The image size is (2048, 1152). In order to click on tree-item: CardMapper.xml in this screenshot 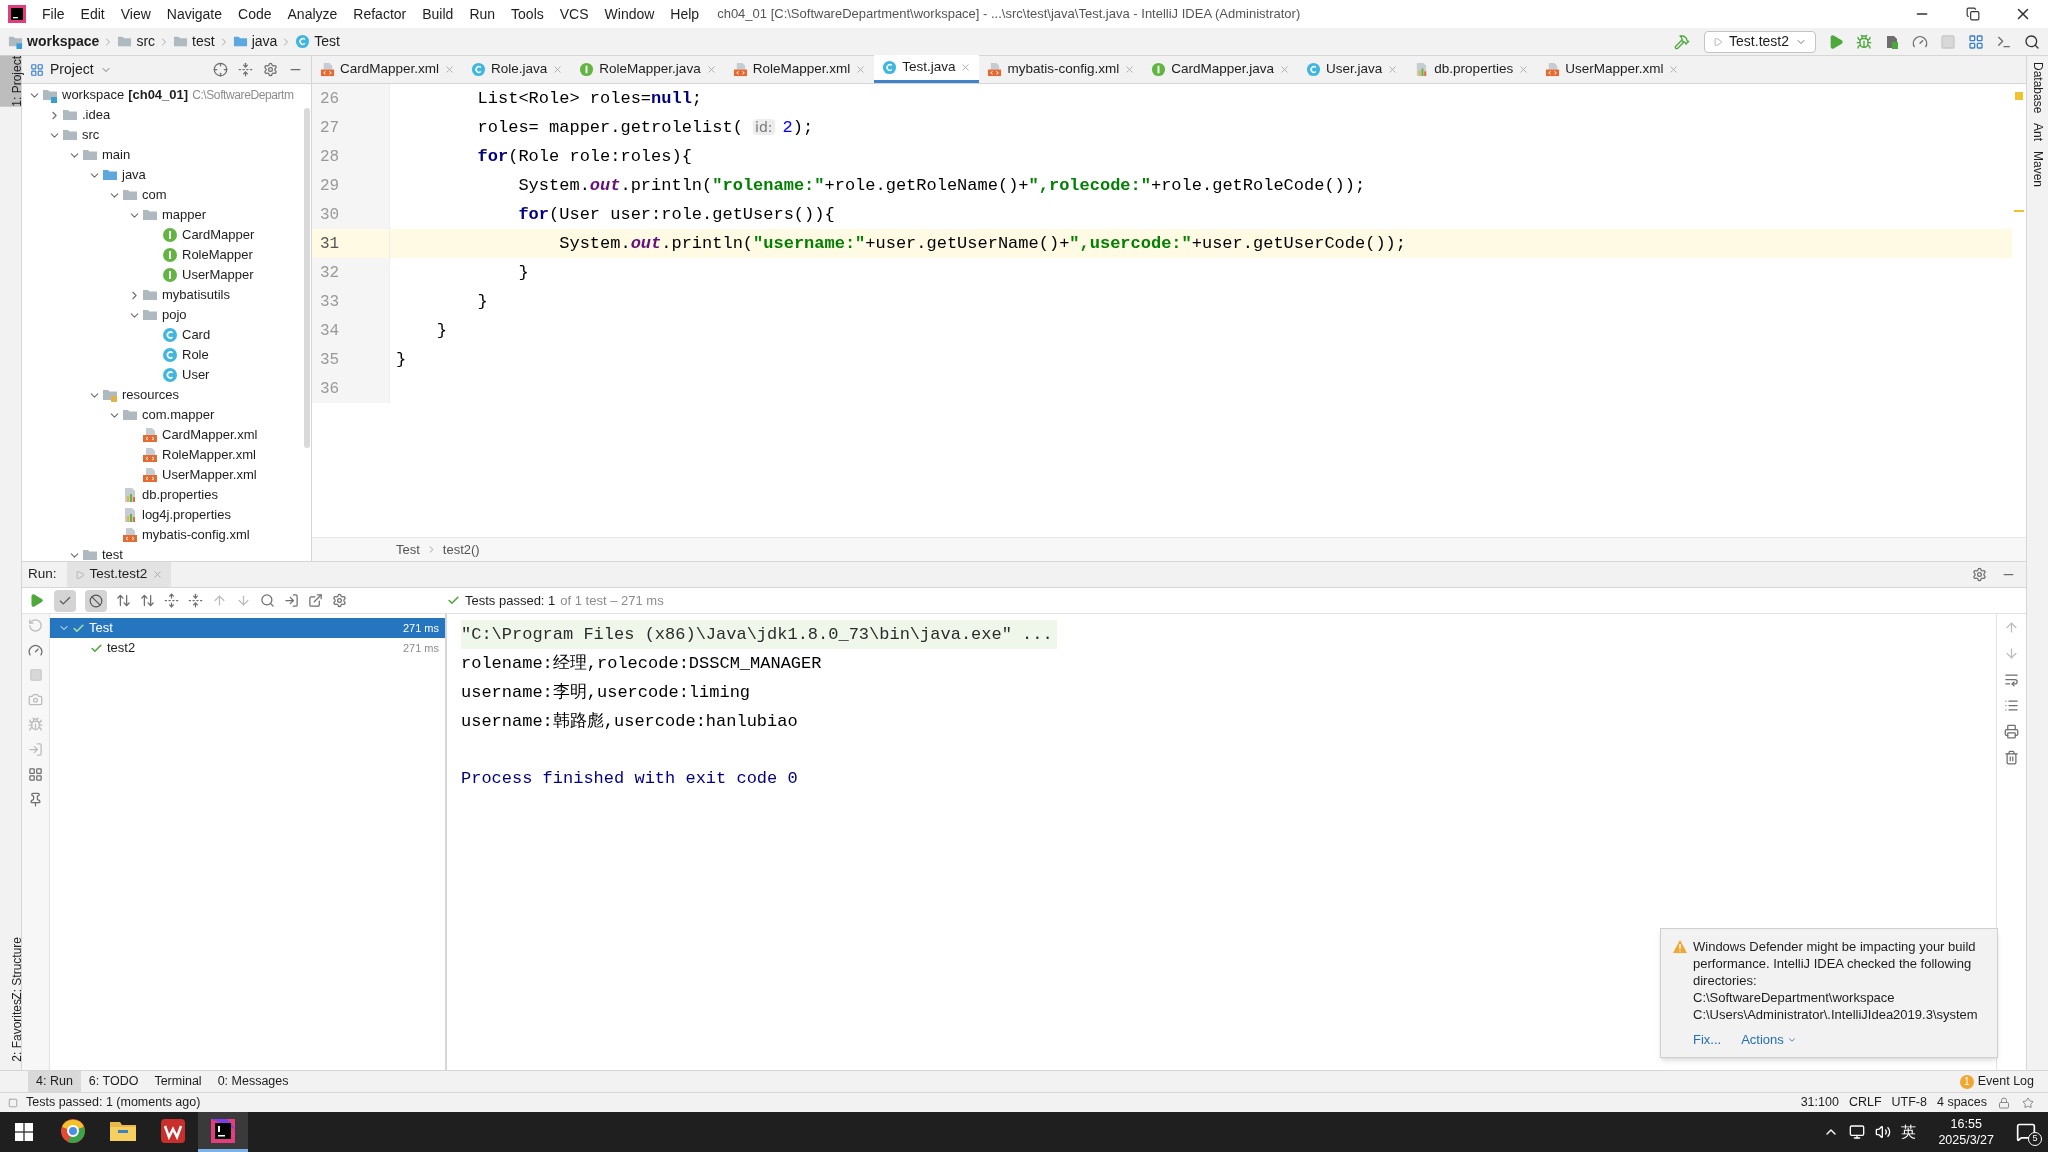, I will do `click(210, 435)`.